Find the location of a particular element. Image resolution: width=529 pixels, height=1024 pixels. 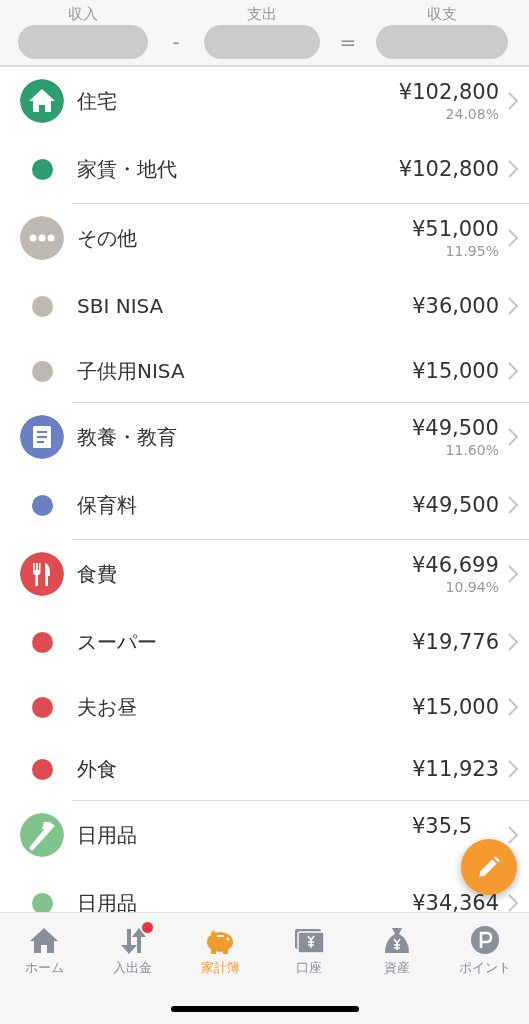

subcategory-amount: ¥36,000 is located at coordinates (455, 306).